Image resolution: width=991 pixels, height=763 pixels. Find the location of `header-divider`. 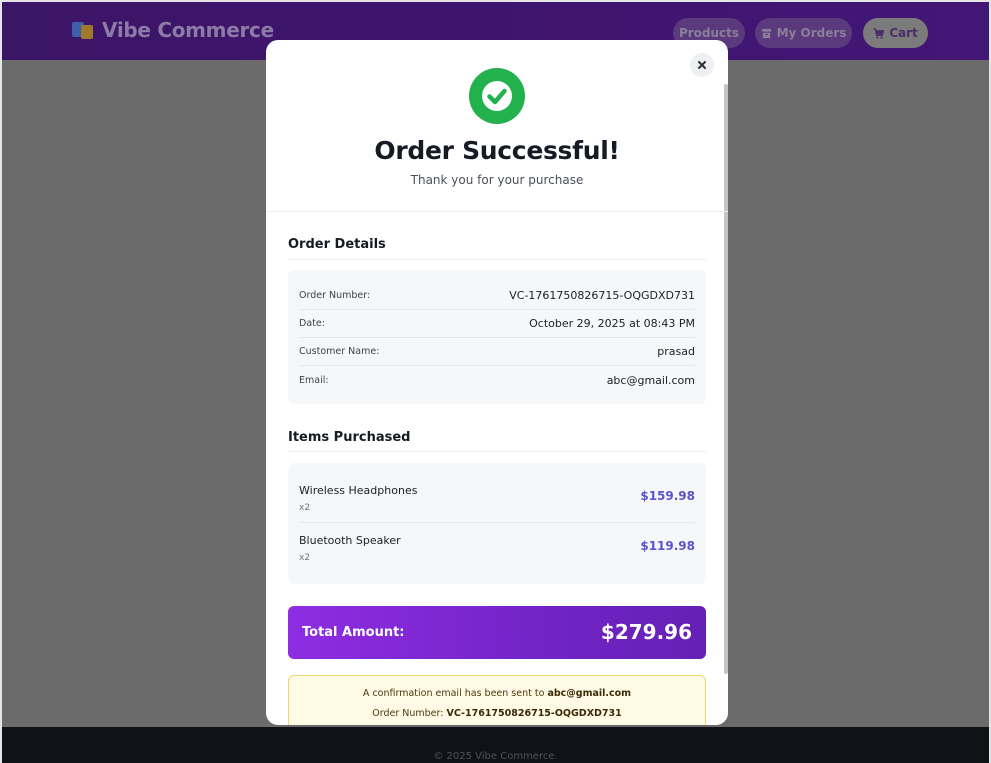

header-divider is located at coordinates (497, 211).